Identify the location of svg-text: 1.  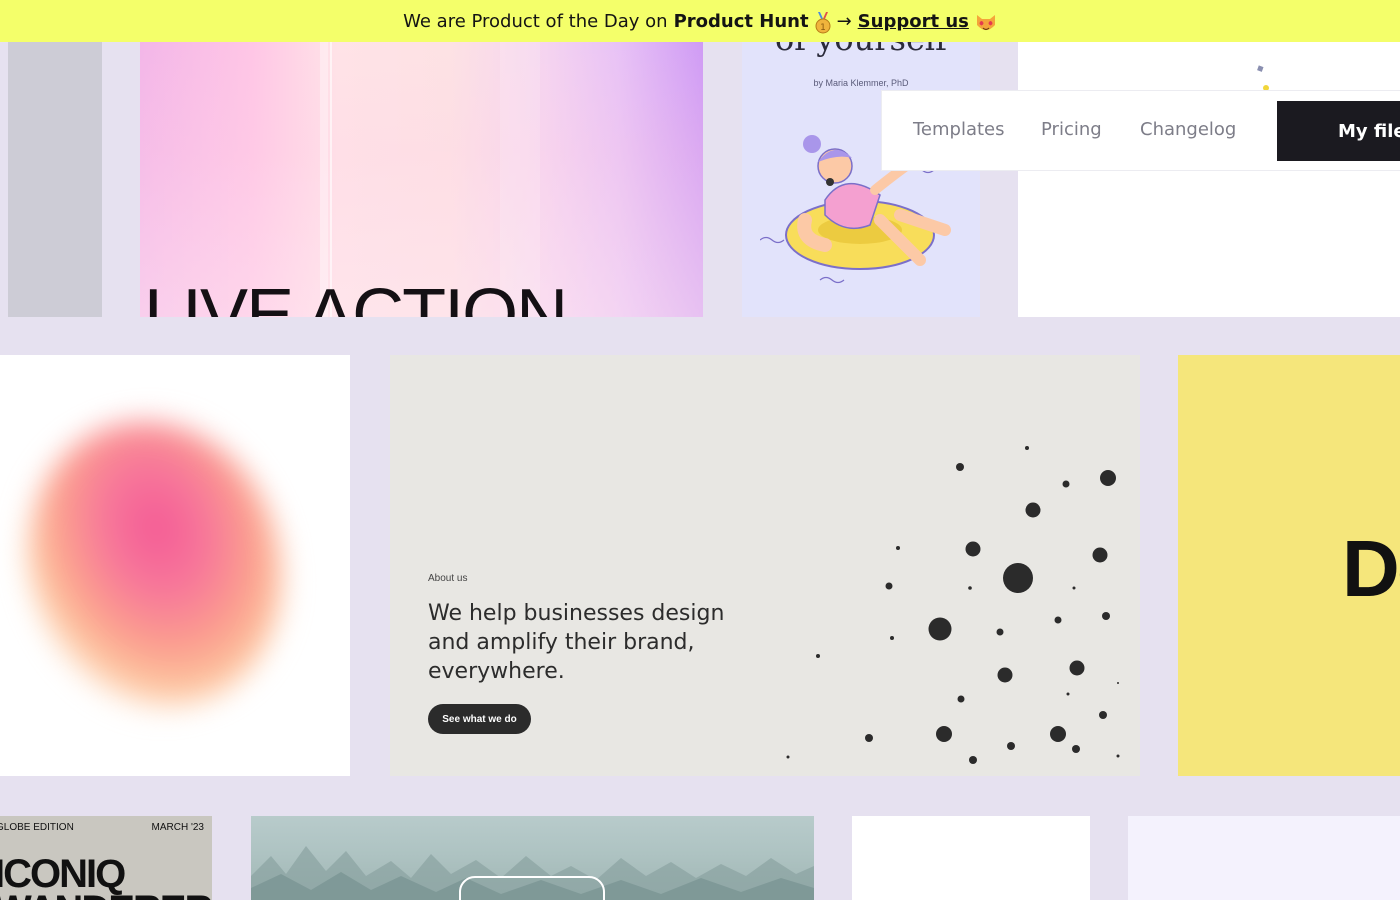
(823, 28).